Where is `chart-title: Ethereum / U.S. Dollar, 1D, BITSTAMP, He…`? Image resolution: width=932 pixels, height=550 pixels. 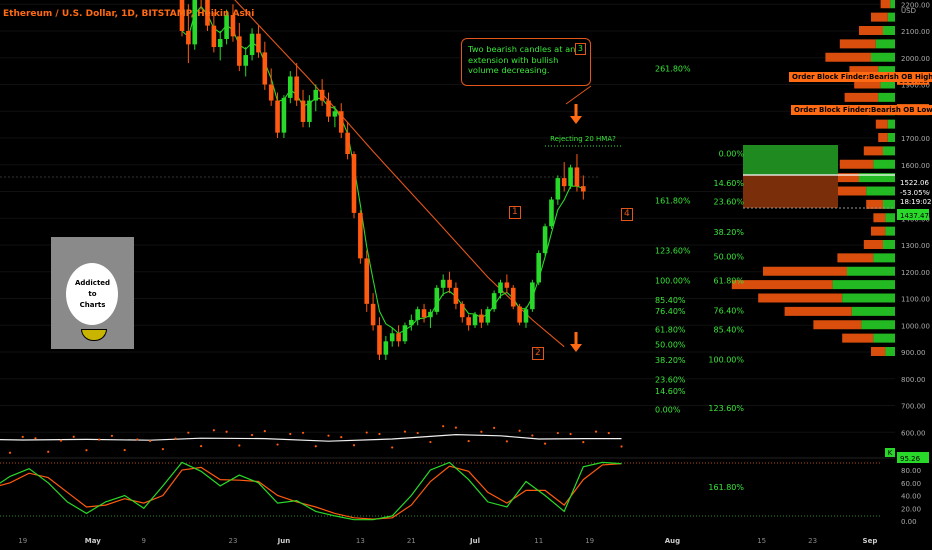
chart-title: Ethereum / U.S. Dollar, 1D, BITSTAMP, He… is located at coordinates (129, 14).